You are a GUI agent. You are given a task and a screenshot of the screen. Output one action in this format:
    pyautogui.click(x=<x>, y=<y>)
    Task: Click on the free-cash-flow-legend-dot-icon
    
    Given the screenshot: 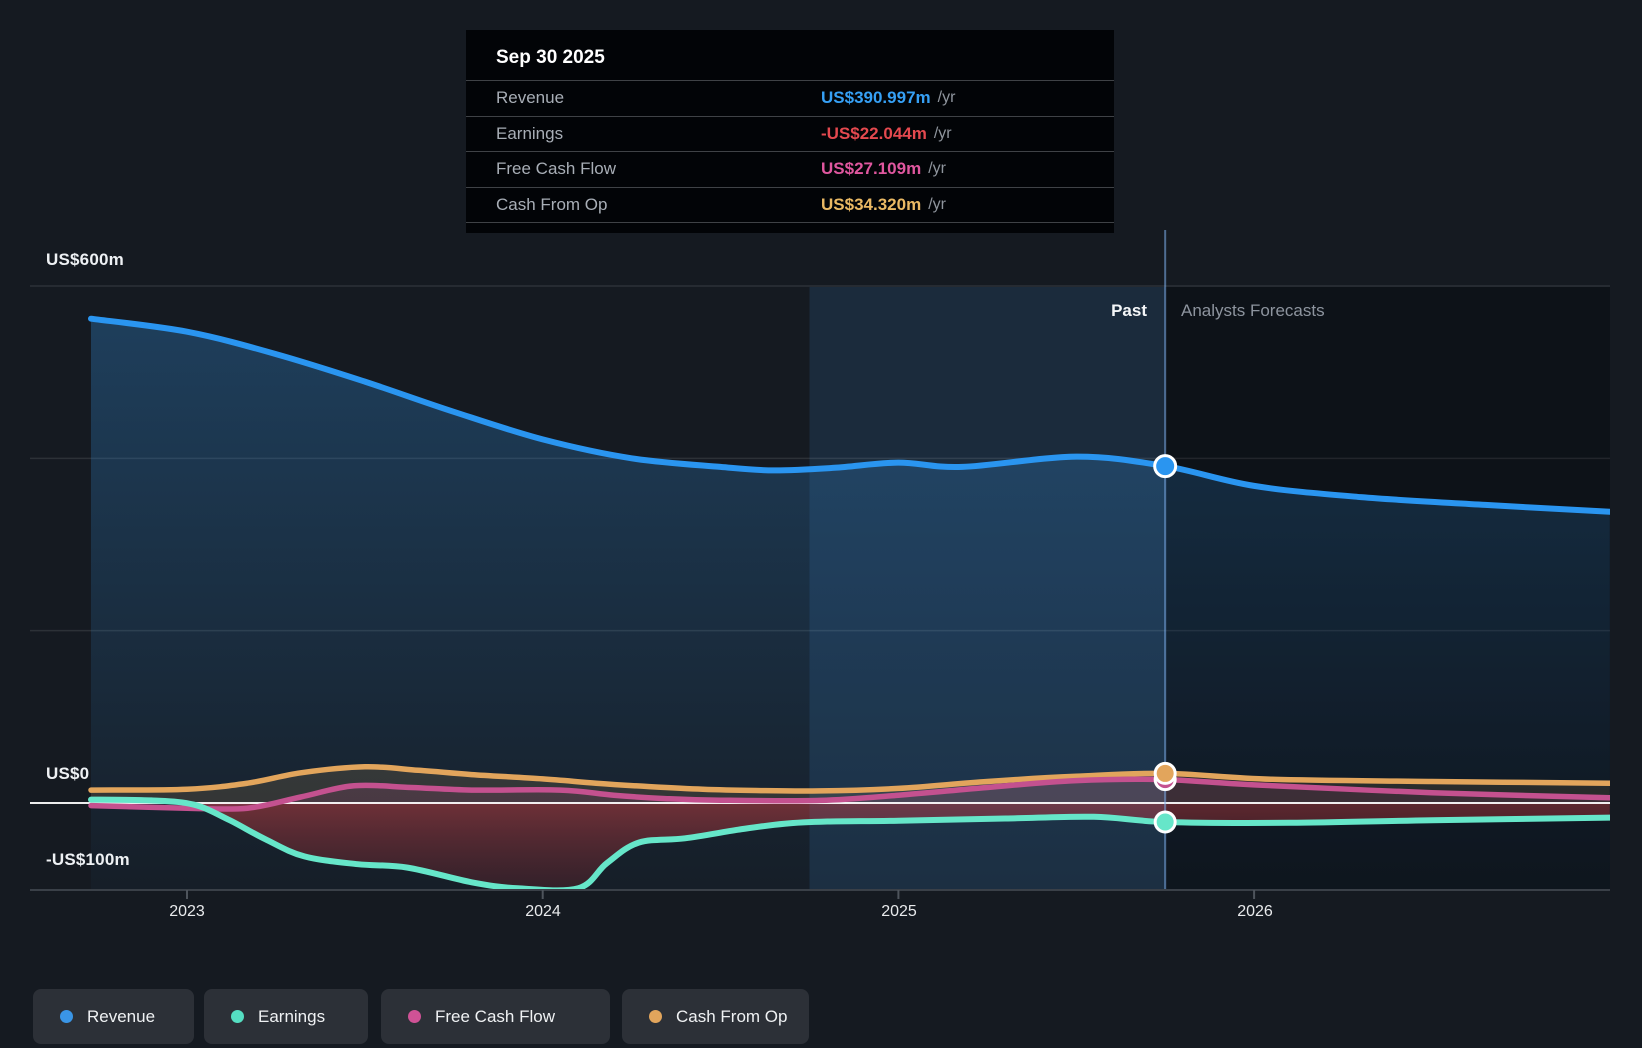 What is the action you would take?
    pyautogui.click(x=414, y=1016)
    